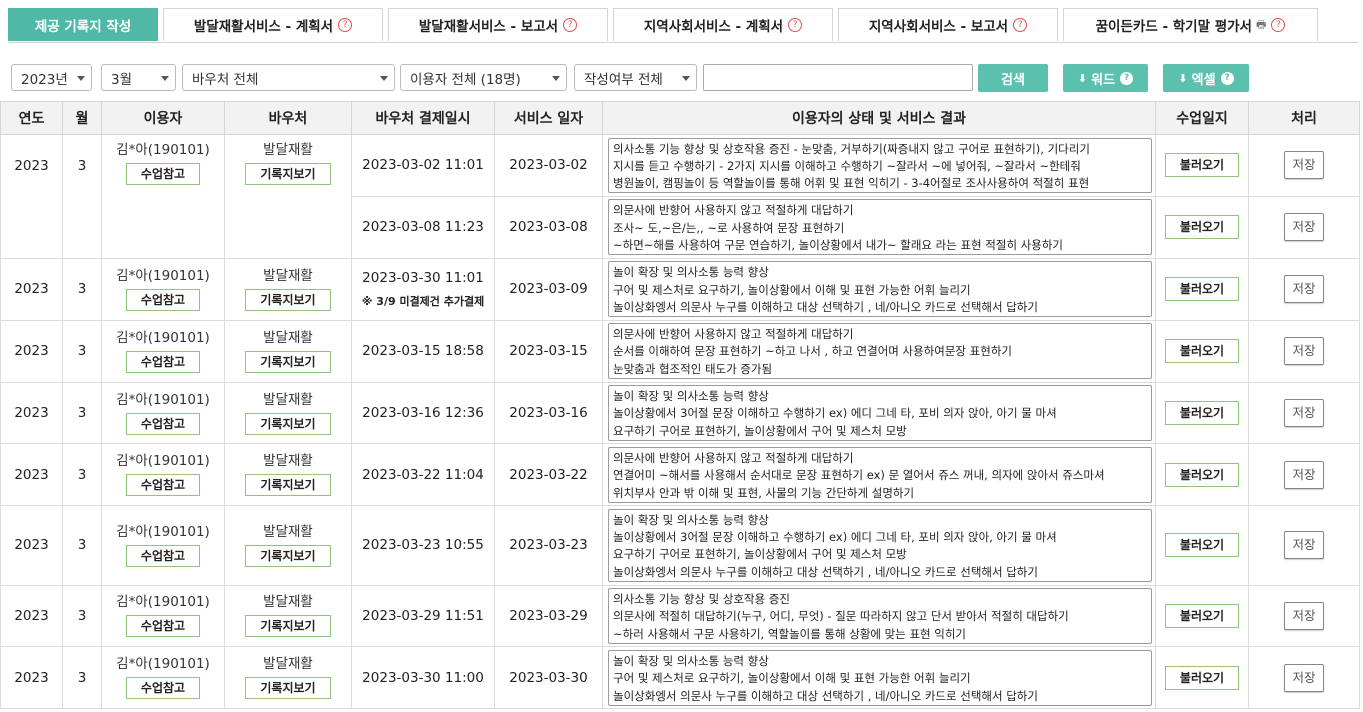  What do you see at coordinates (138, 77) in the screenshot?
I see `month-select: 3월` at bounding box center [138, 77].